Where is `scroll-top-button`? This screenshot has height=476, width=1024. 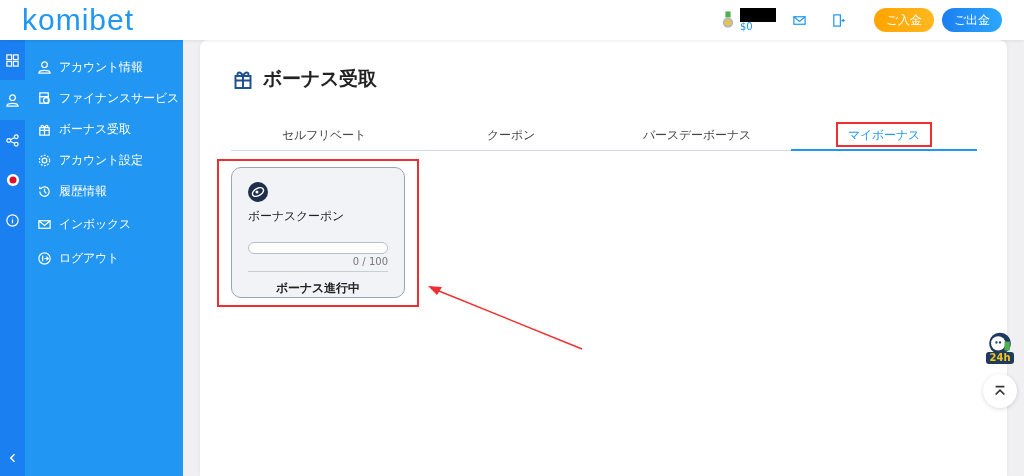 scroll-top-button is located at coordinates (1000, 391).